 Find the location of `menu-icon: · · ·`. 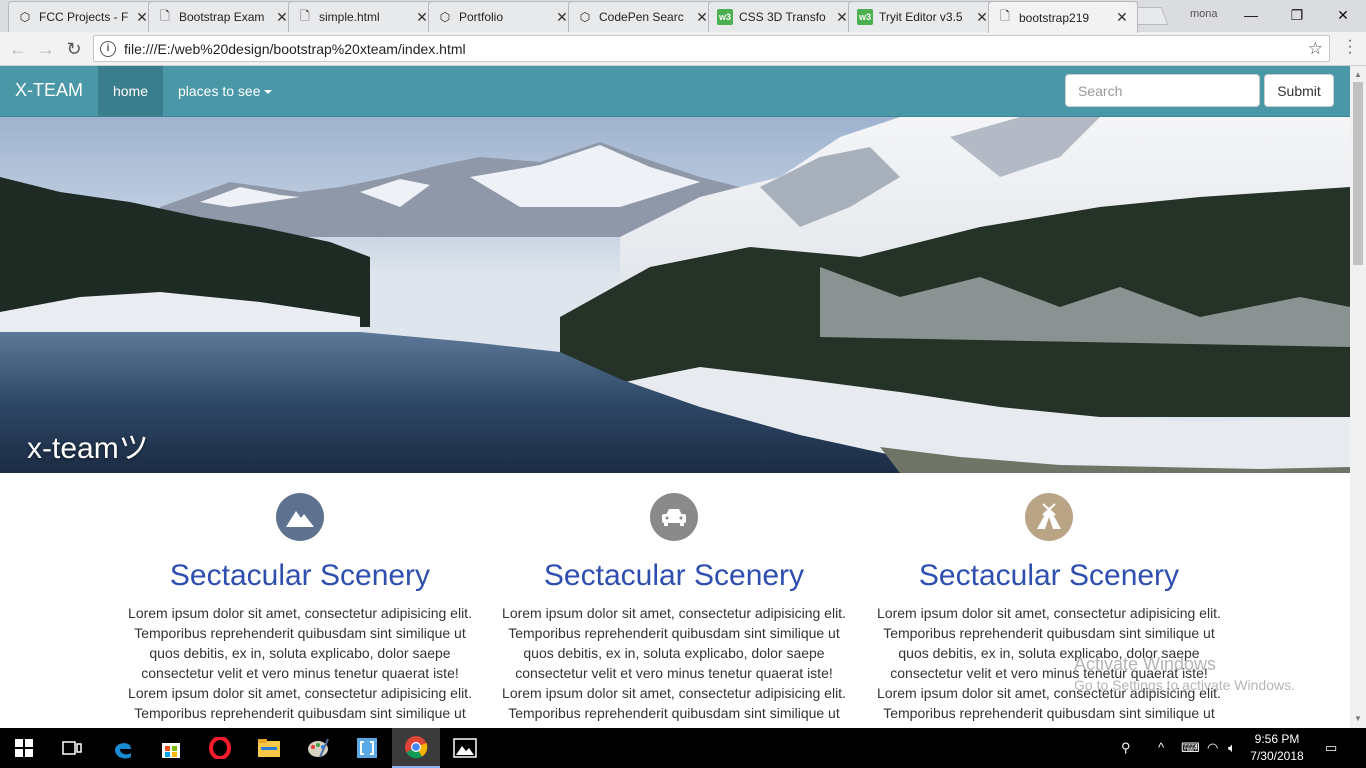

menu-icon: · · · is located at coordinates (1350, 47).